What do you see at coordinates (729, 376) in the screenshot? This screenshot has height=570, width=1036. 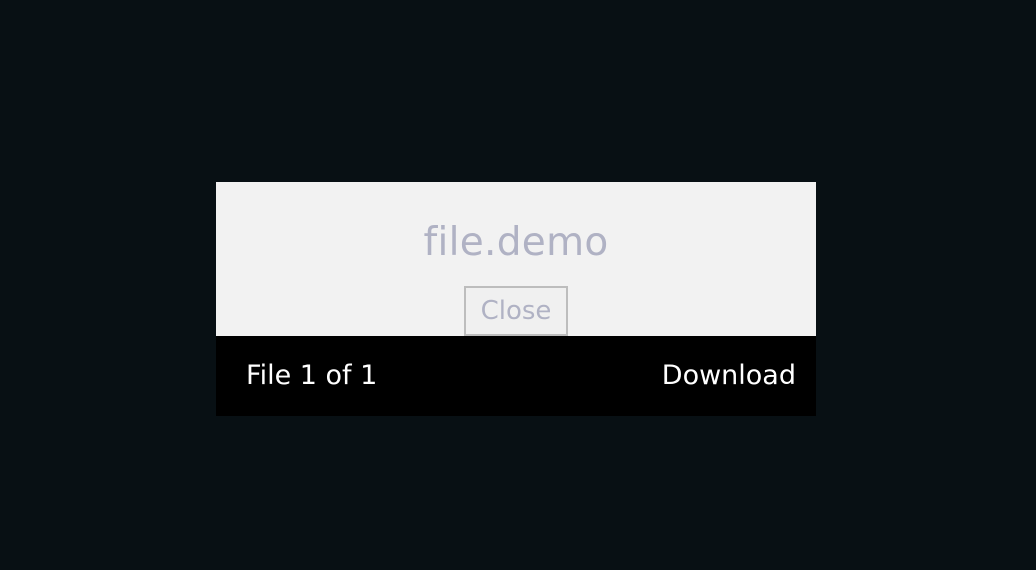 I see `download-link: Download` at bounding box center [729, 376].